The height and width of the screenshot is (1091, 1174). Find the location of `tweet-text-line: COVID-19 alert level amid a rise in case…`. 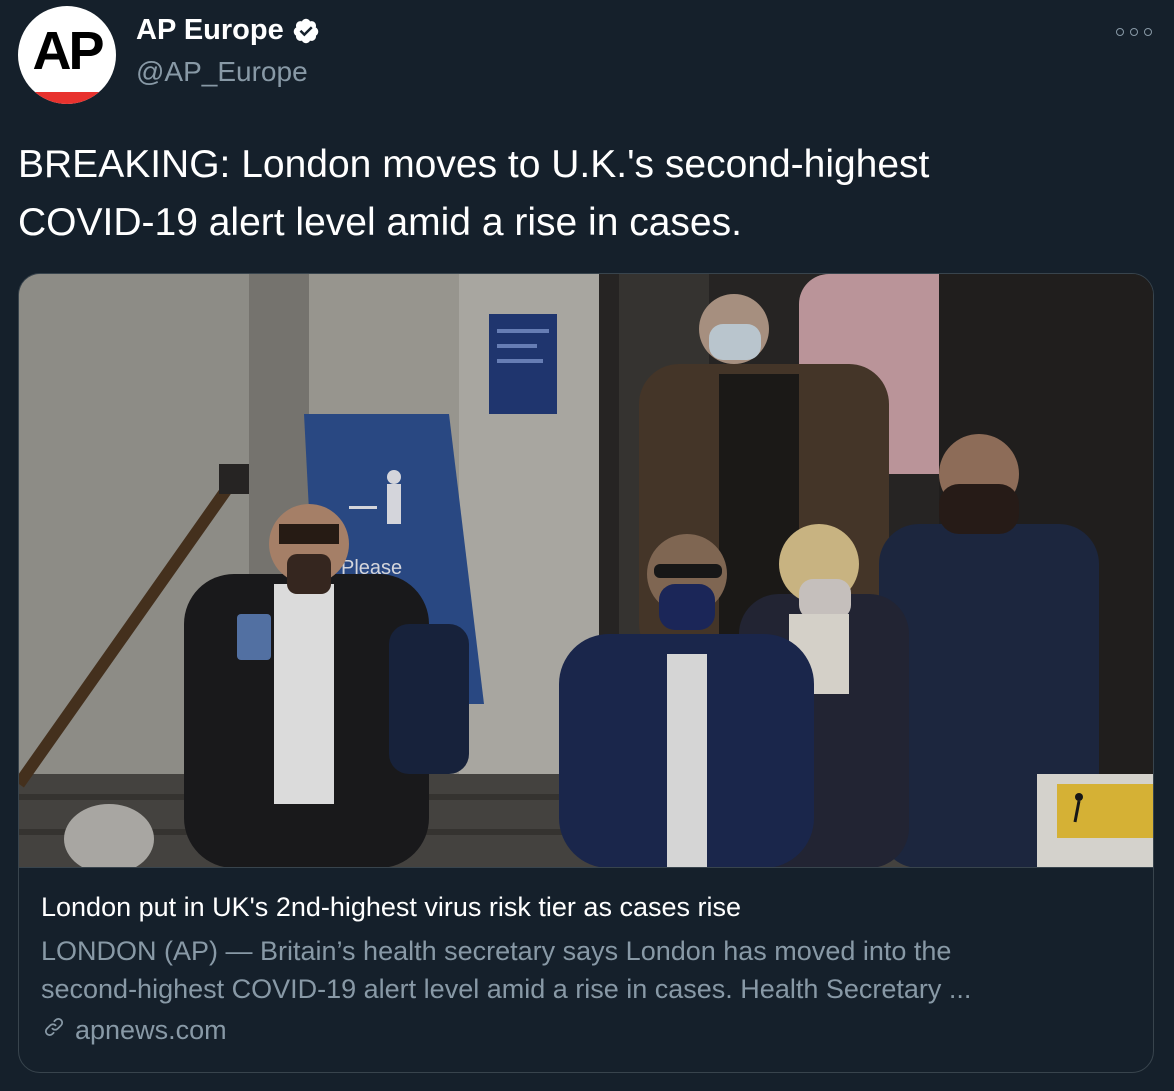

tweet-text-line: COVID-19 alert level amid a rise in case… is located at coordinates (380, 222).